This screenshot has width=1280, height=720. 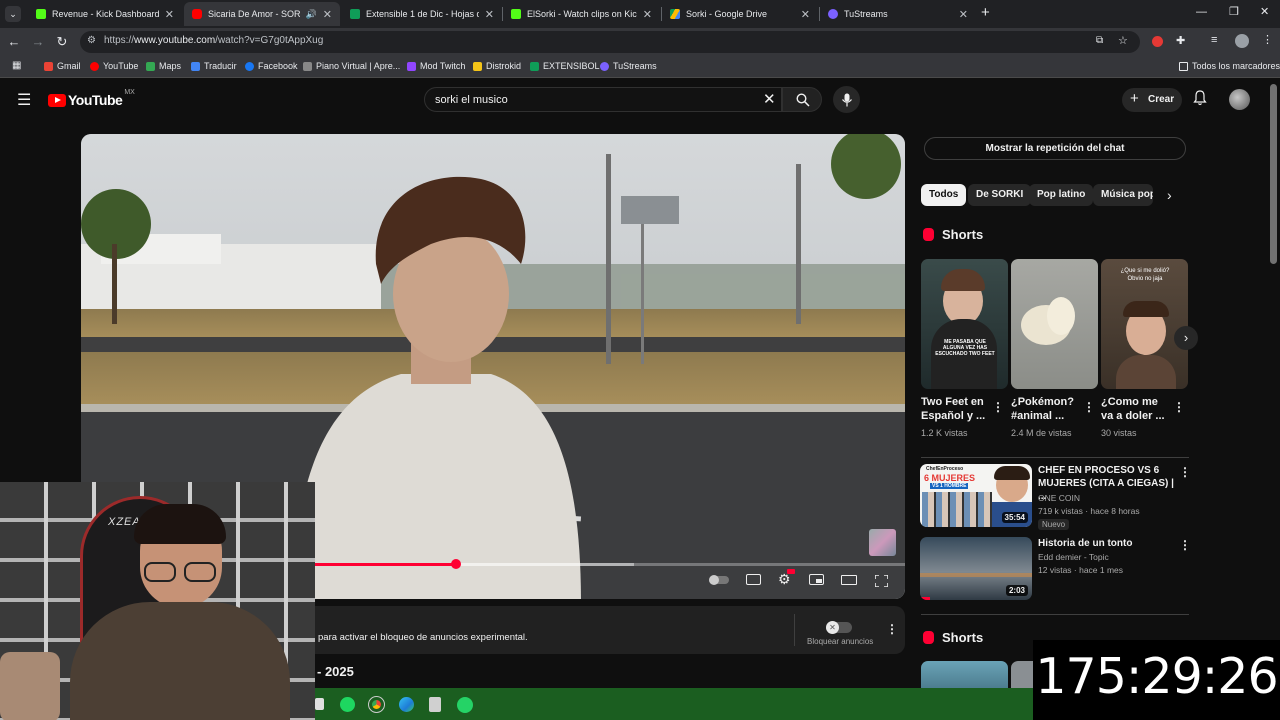 I want to click on tab-youtube-active: Sicaria De Amor - SORKI (V 🔊 ✕, so click(x=262, y=14).